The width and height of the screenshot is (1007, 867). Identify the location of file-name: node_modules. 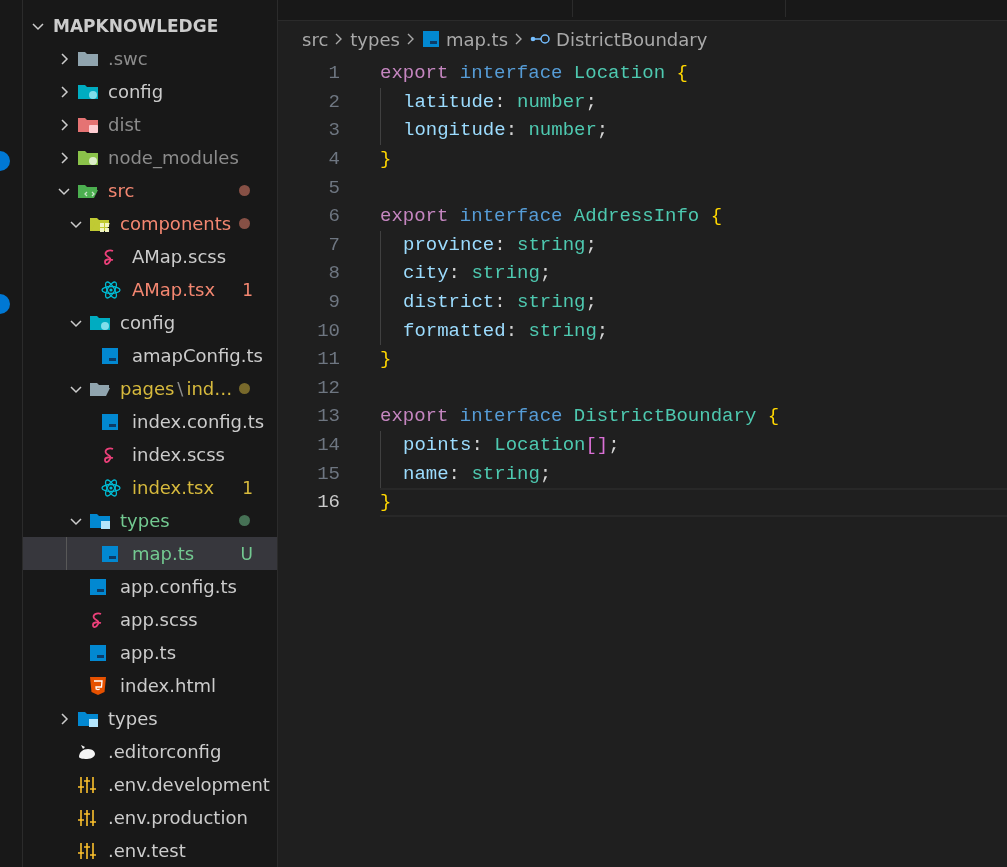
(173, 157).